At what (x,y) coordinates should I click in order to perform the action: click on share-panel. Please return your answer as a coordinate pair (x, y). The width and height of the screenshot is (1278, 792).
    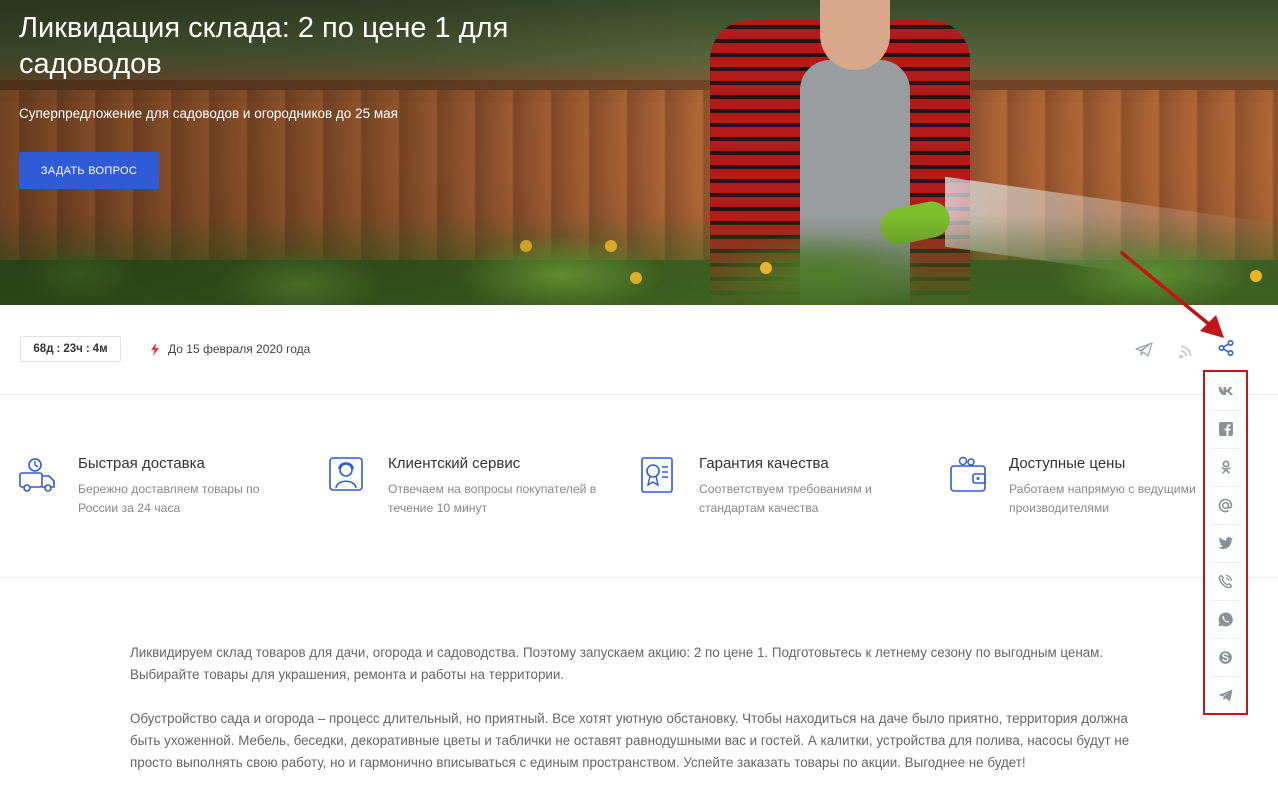
    Looking at the image, I should click on (1225, 542).